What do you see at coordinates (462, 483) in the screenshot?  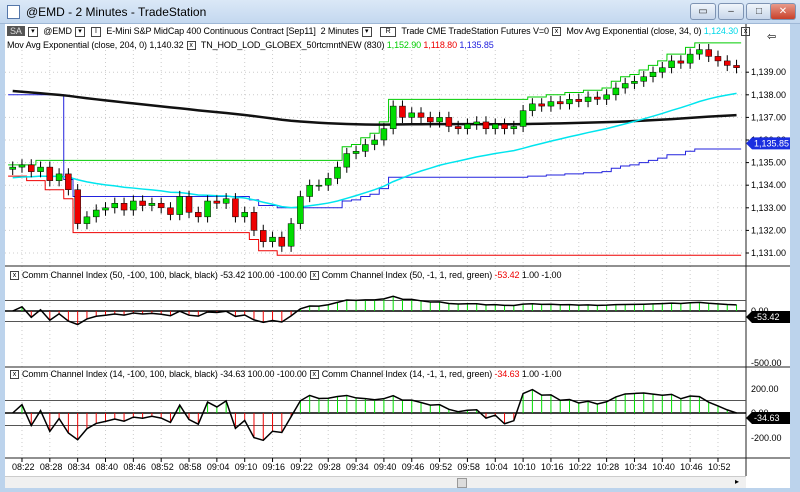 I see `scrollbar-thumb` at bounding box center [462, 483].